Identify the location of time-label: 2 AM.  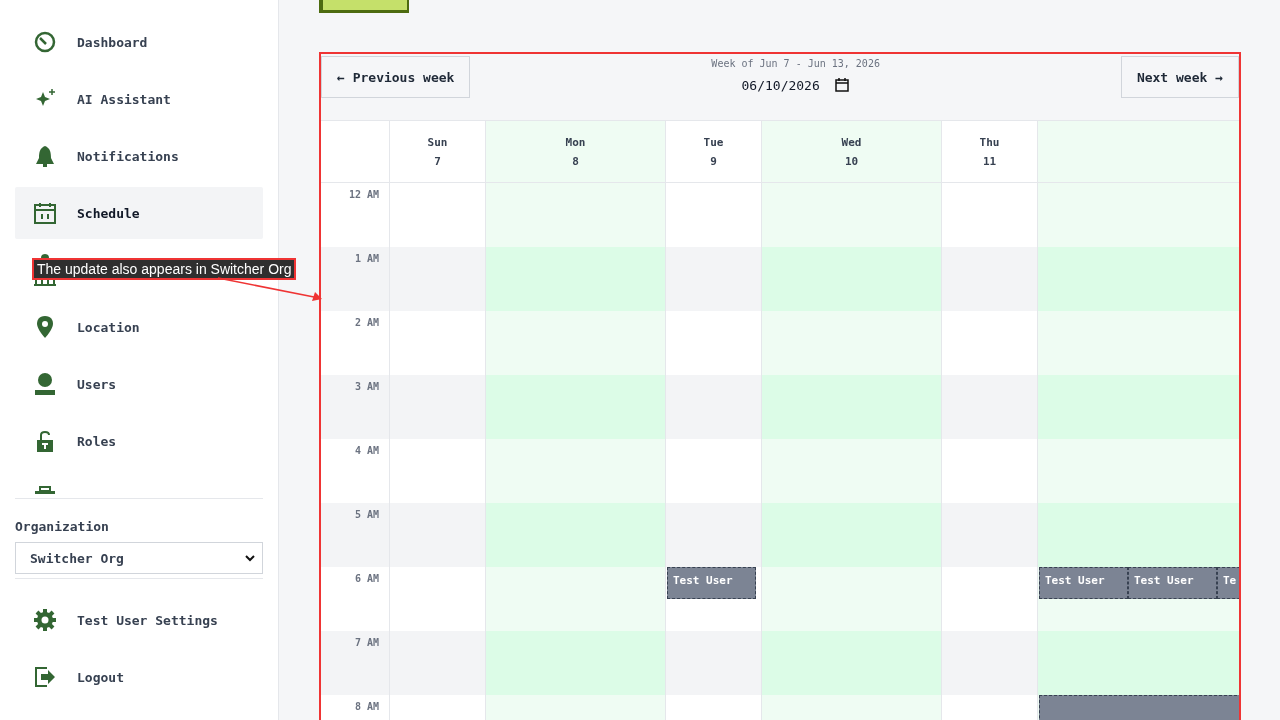
(366, 322).